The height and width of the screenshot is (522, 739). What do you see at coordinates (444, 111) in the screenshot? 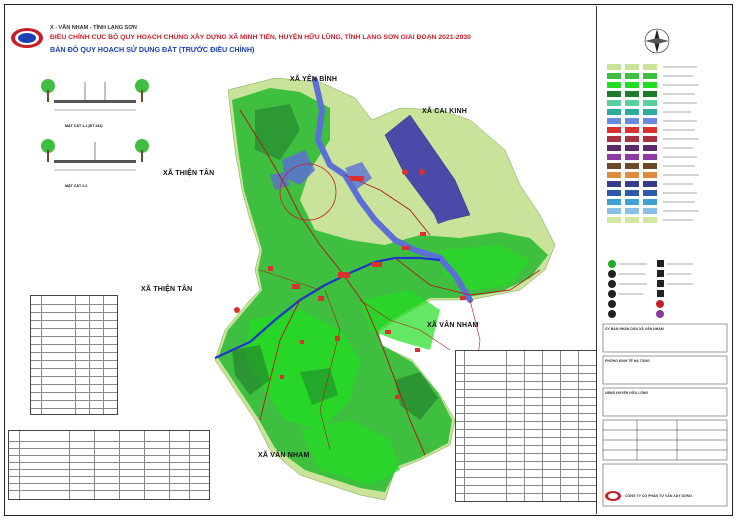
I see `label-cai-kinh: XÃ CAI KINH` at bounding box center [444, 111].